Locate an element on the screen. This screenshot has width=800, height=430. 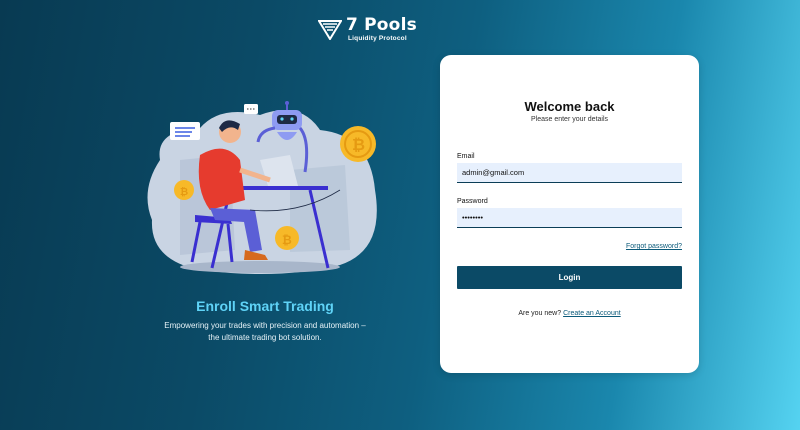
brand-tagline: Liquidity Protocol is located at coordinates (377, 38).